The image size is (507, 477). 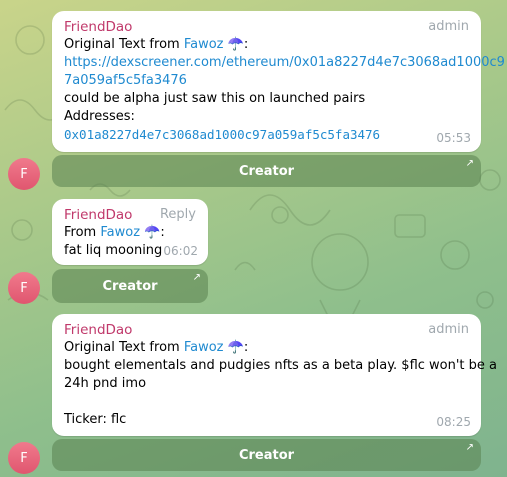 I want to click on addresses-label: Addresses:, so click(x=99, y=116).